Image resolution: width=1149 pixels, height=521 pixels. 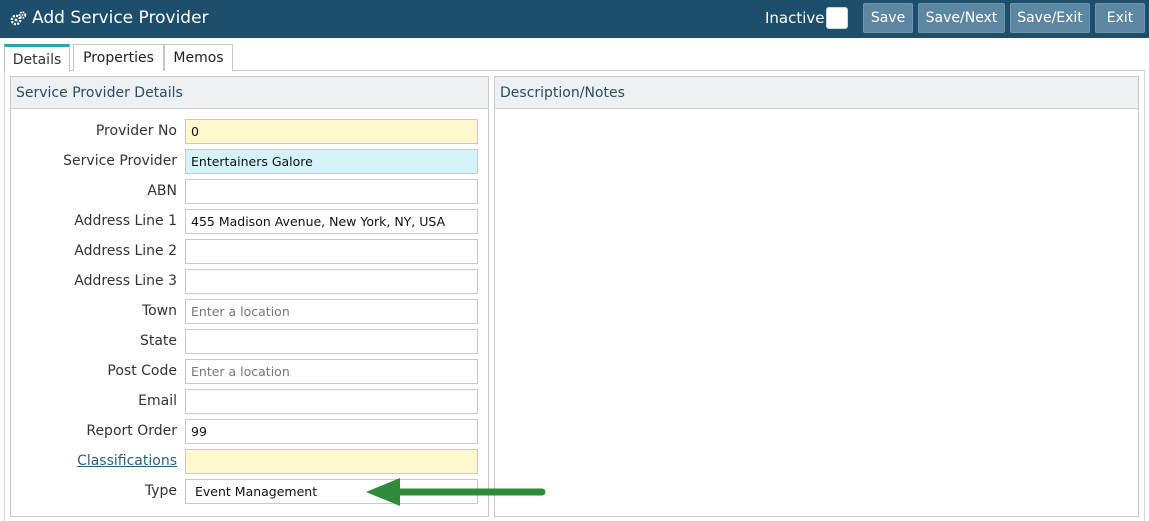 What do you see at coordinates (888, 18) in the screenshot?
I see `save-button: Save` at bounding box center [888, 18].